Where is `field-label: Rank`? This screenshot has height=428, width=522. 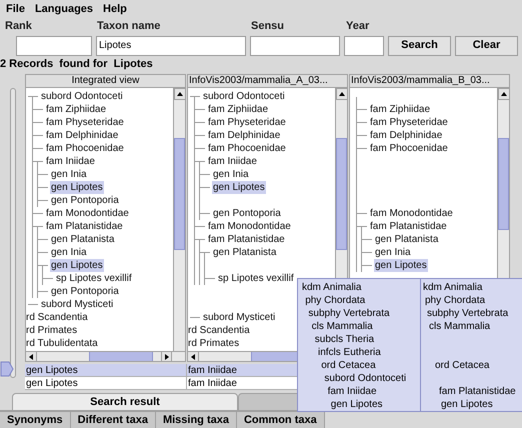 field-label: Rank is located at coordinates (18, 26).